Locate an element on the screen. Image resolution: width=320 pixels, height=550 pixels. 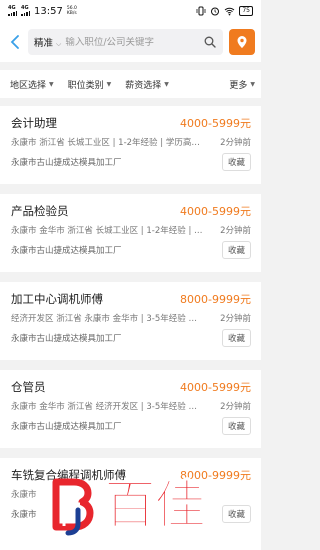
search-mode-select: 精准 ⌵ is located at coordinates (47, 42).